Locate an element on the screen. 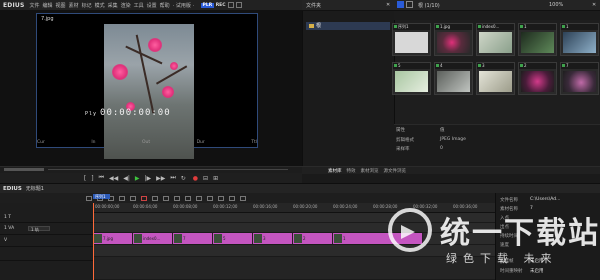 The height and width of the screenshot is (280, 600). jog-slider is located at coordinates (24, 169).